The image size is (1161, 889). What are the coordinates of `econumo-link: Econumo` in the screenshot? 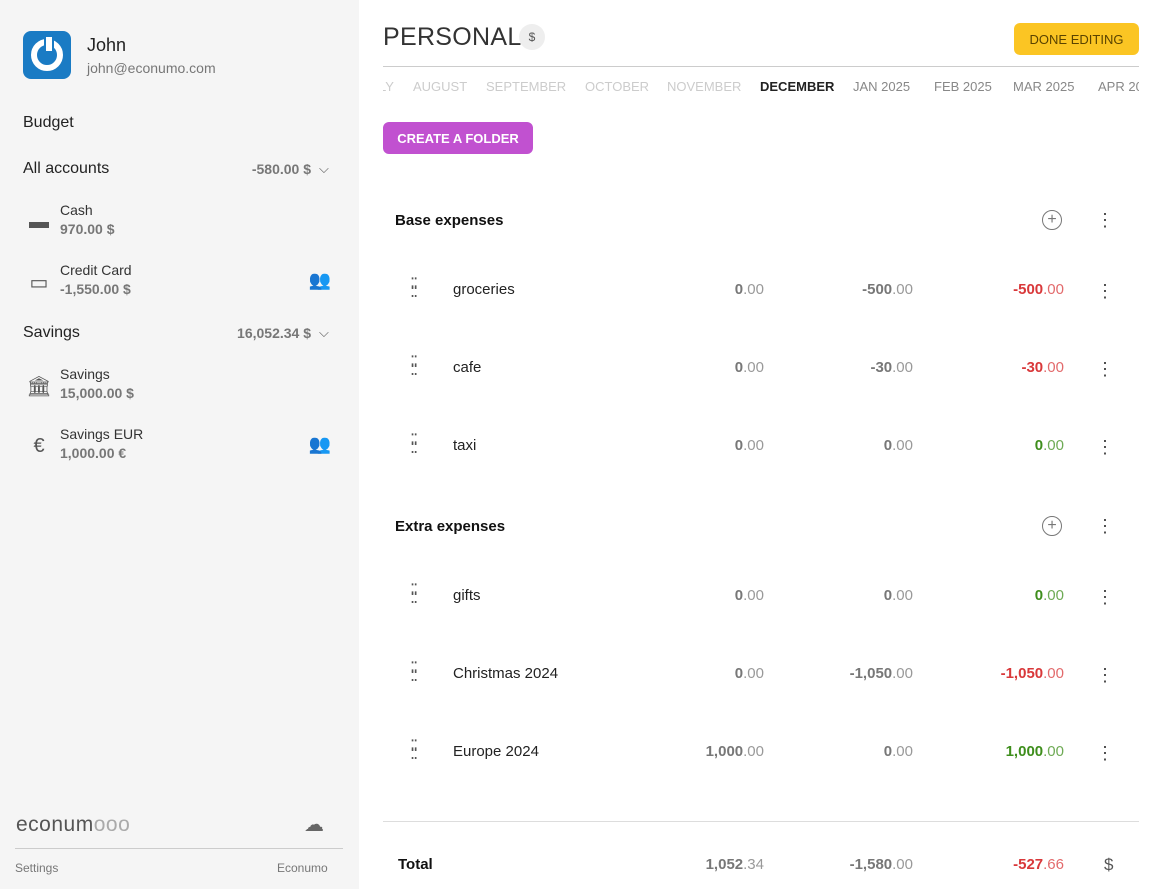 It's located at (302, 868).